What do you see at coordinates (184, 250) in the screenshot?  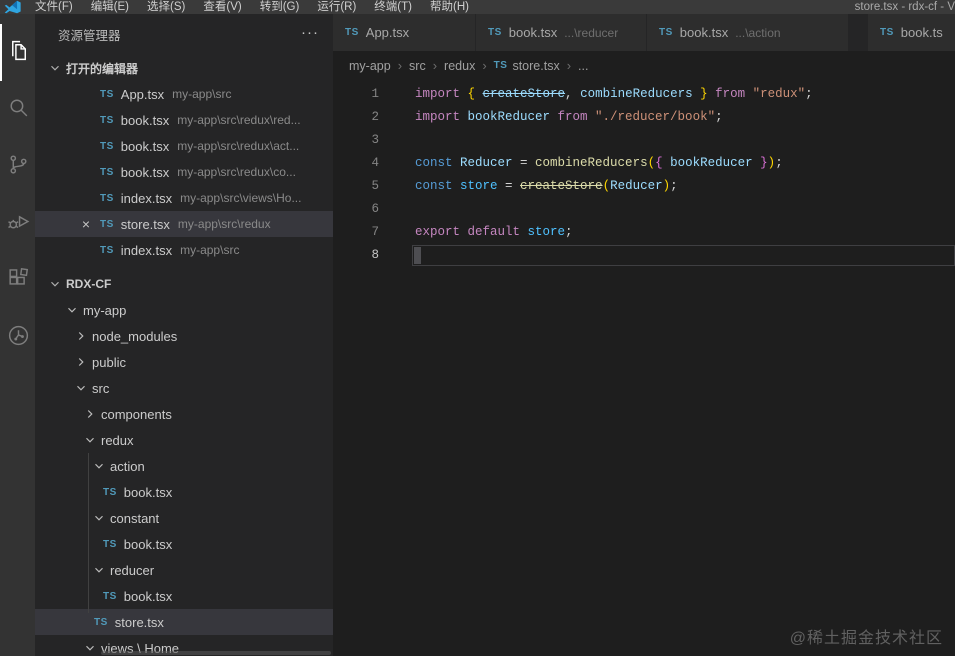 I see `open-editor-item: TS index.tsx my-app\src` at bounding box center [184, 250].